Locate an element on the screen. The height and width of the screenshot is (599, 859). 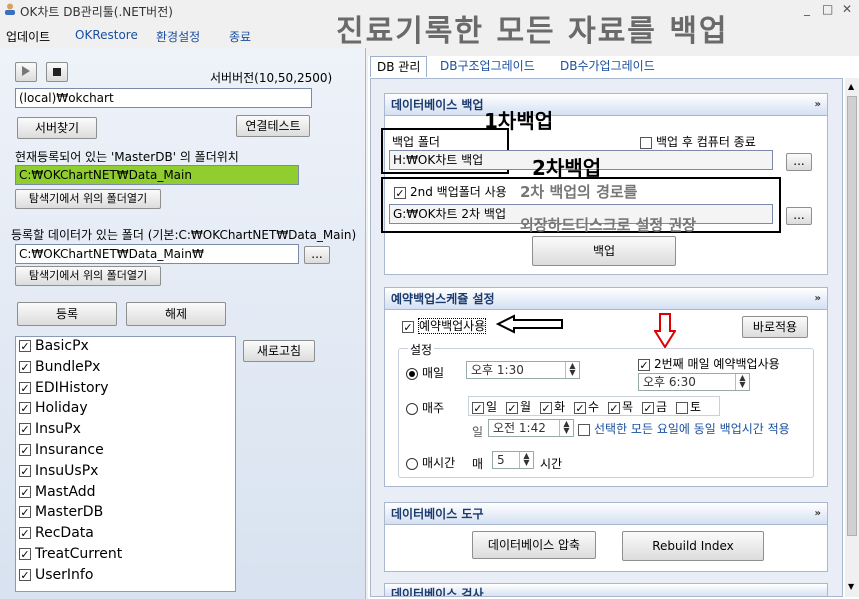
menu-settings: 환경설정 is located at coordinates (178, 36).